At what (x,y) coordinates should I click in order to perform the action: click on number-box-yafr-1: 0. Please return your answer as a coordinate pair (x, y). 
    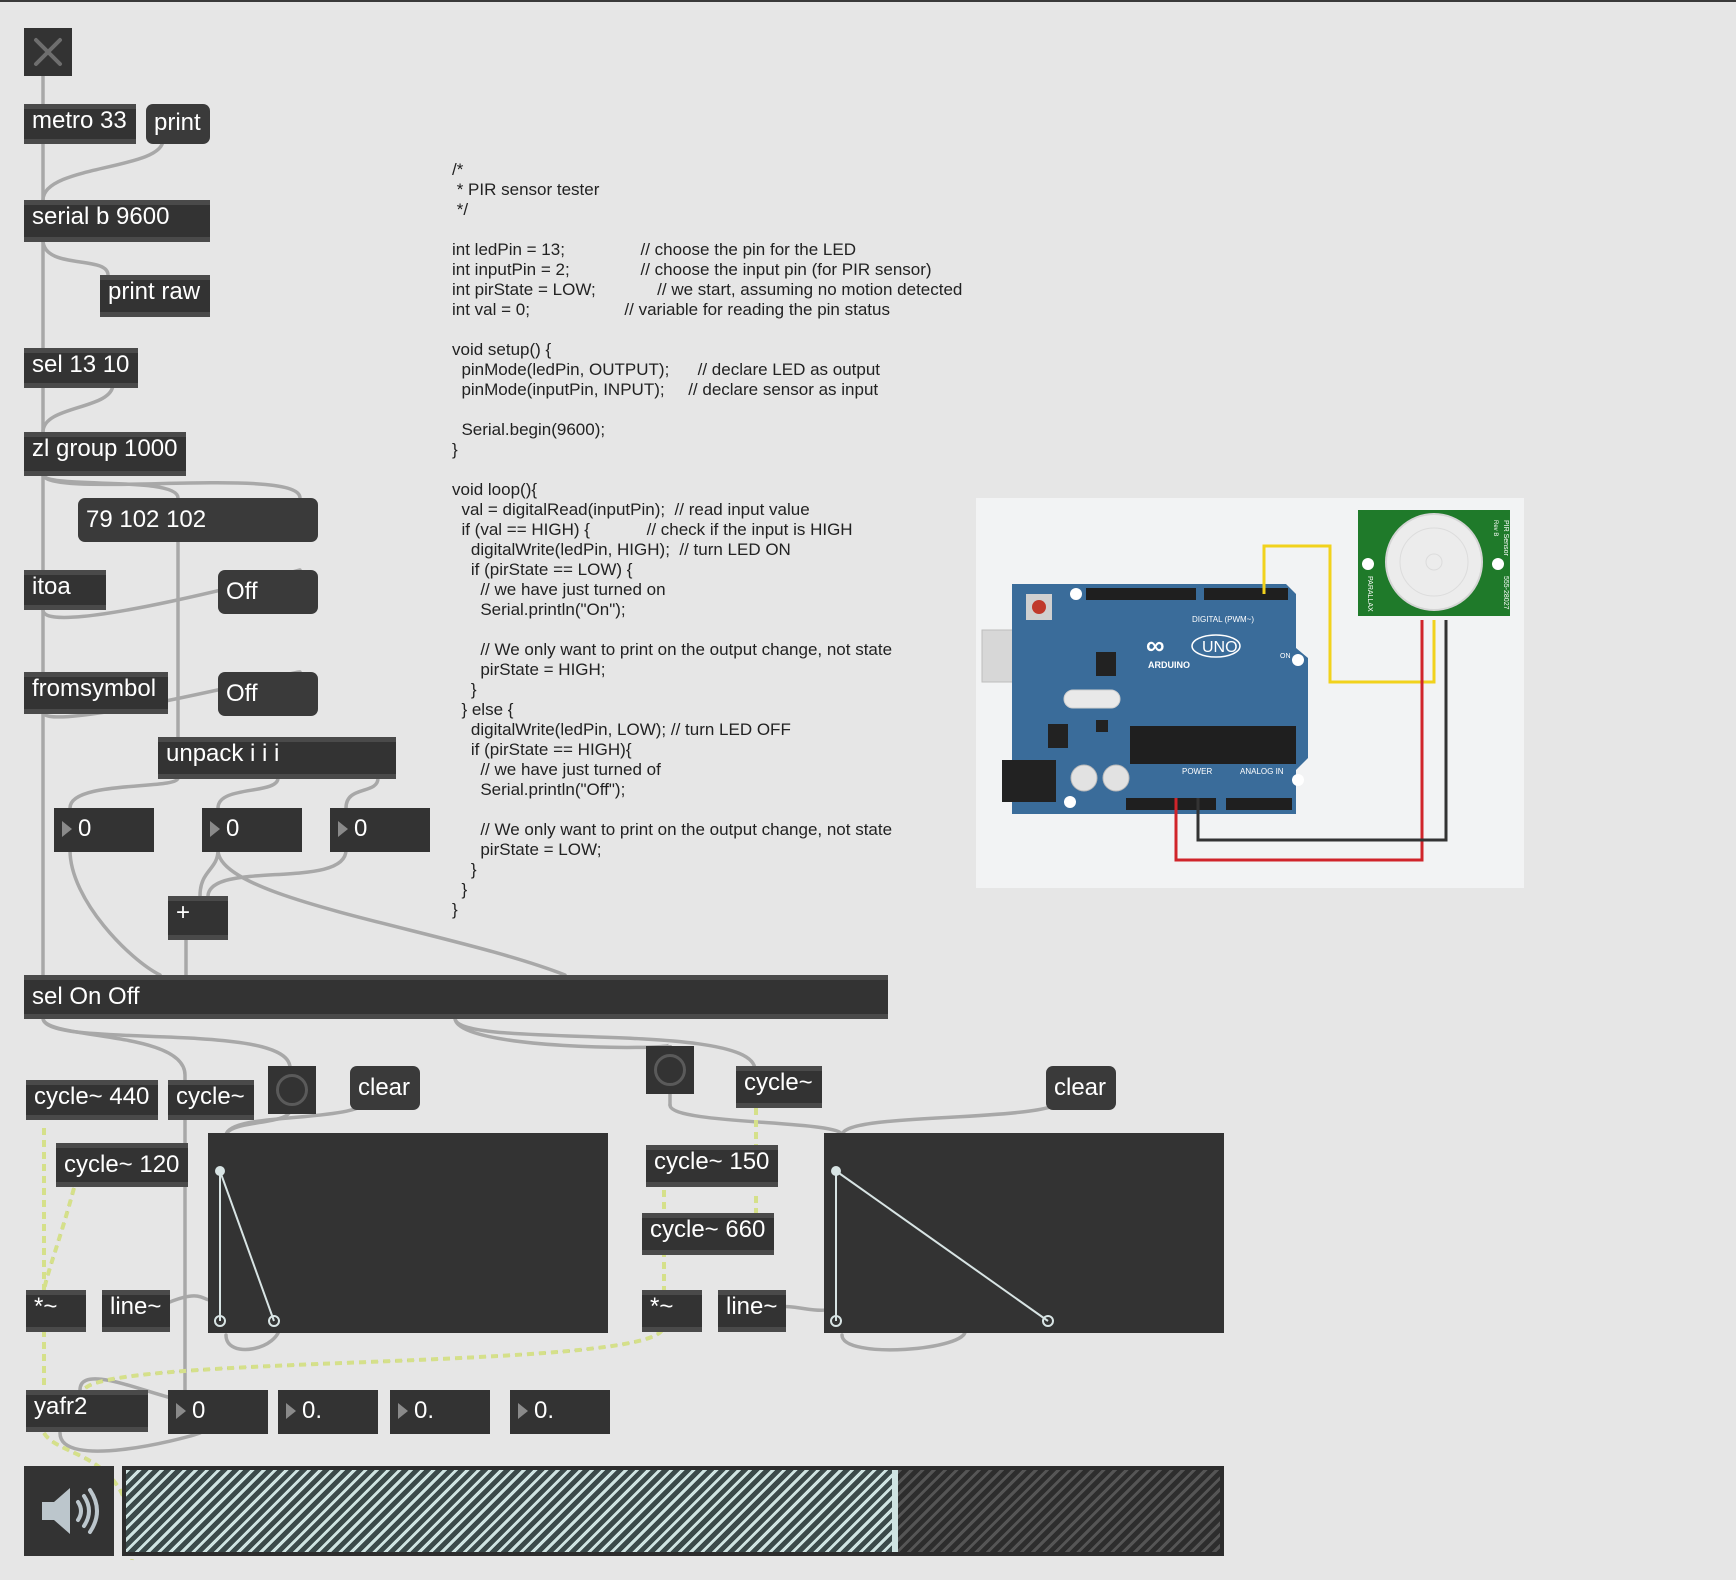
    Looking at the image, I should click on (218, 1412).